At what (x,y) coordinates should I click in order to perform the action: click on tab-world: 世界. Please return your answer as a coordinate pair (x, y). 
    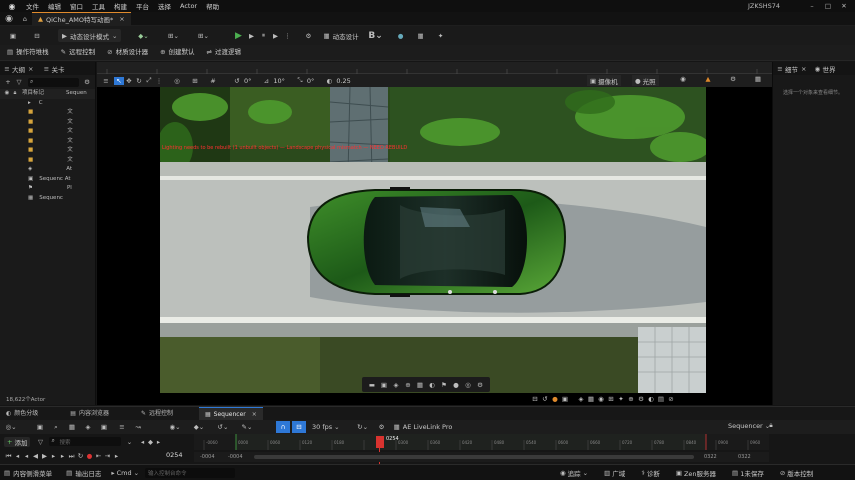
    Looking at the image, I should click on (828, 69).